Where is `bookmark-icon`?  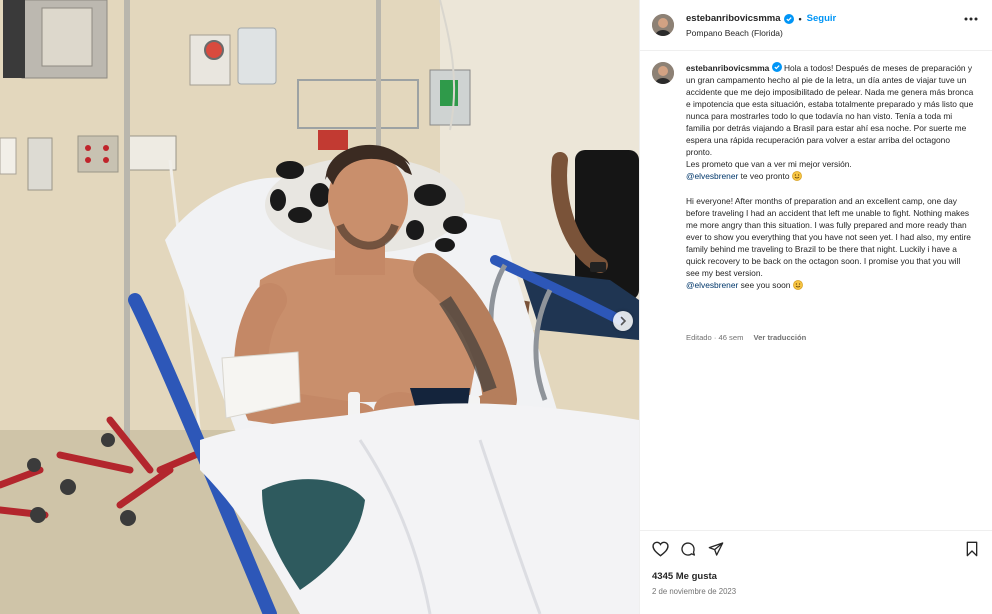 bookmark-icon is located at coordinates (972, 549).